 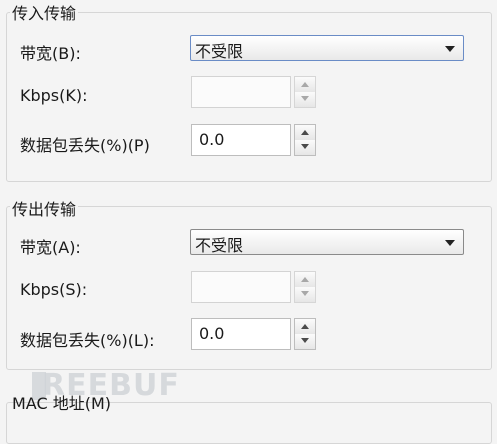 What do you see at coordinates (212, 333) in the screenshot?
I see `outgoing-loss-value: 0.0` at bounding box center [212, 333].